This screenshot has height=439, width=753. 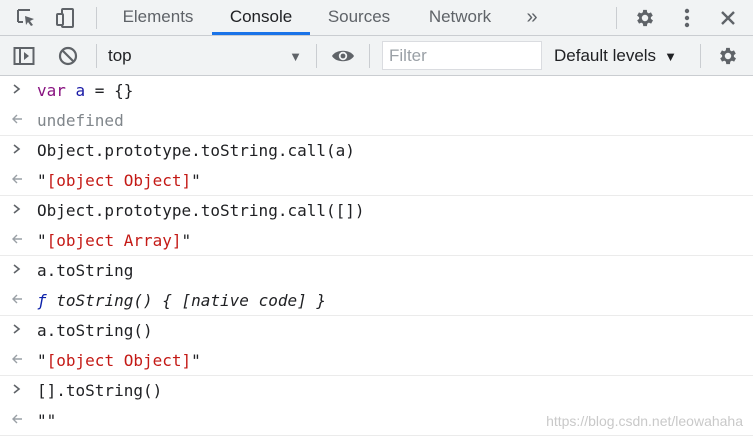 I want to click on console-token: [object Array], so click(x=114, y=240).